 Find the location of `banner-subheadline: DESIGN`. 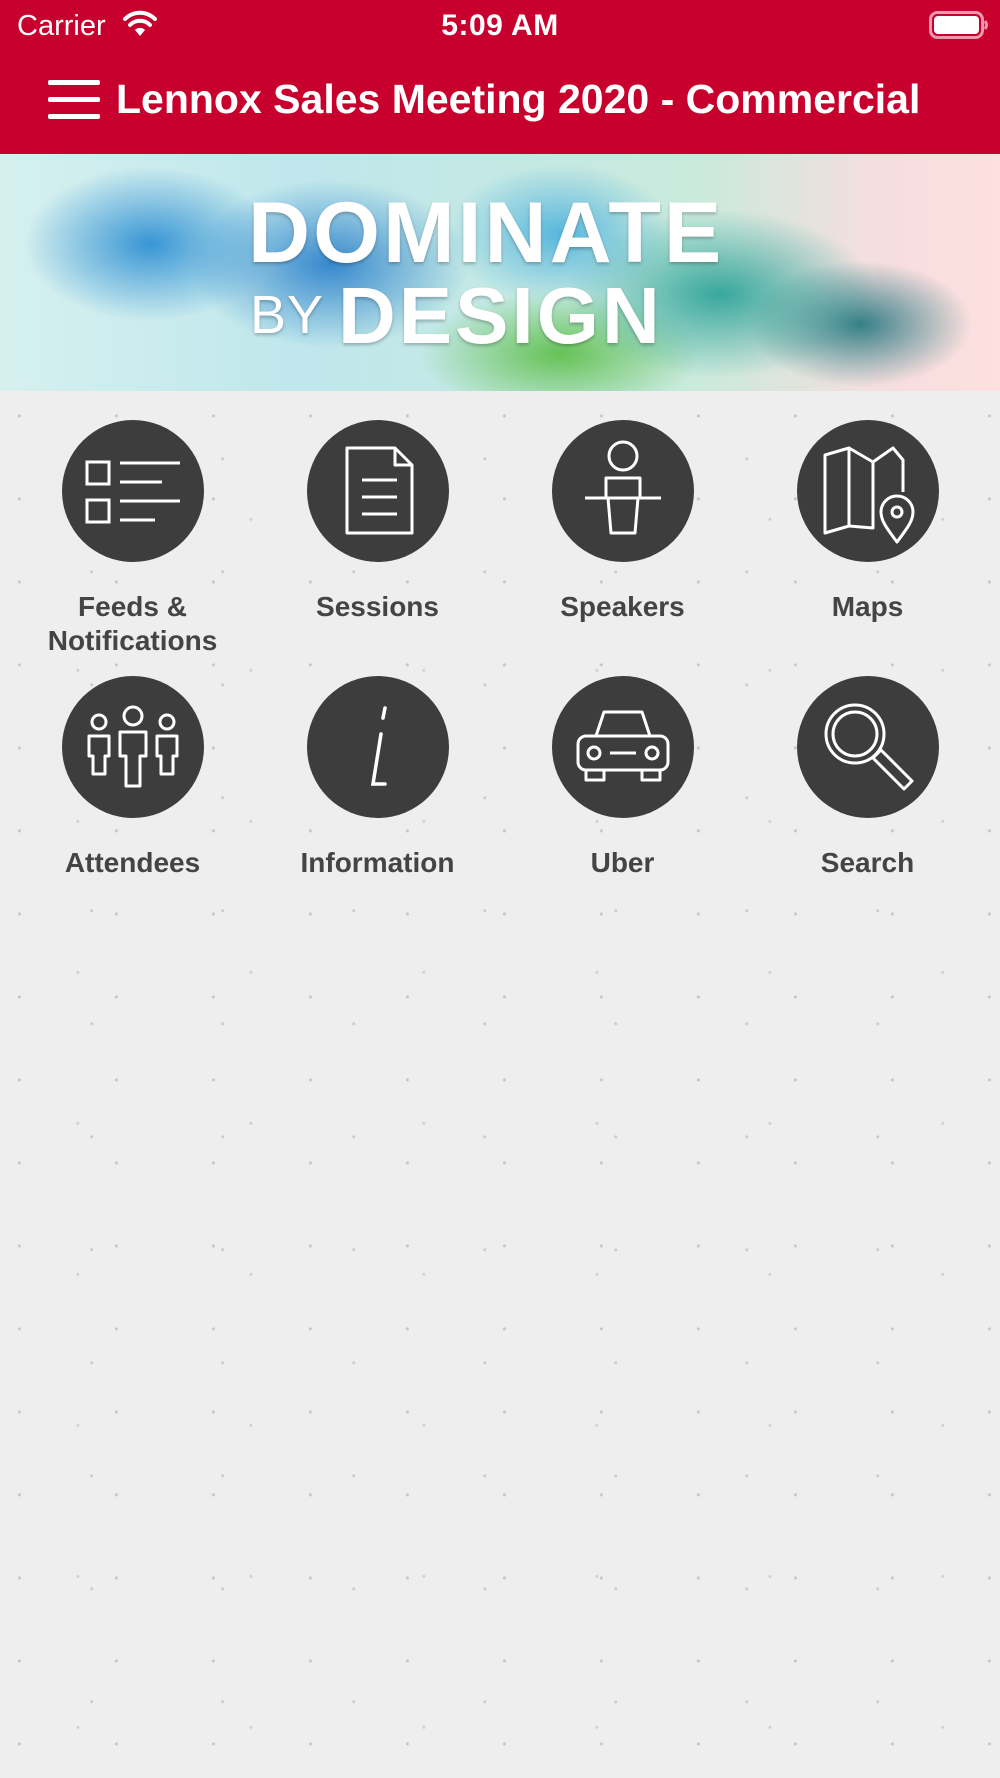

banner-subheadline: DESIGN is located at coordinates (500, 315).